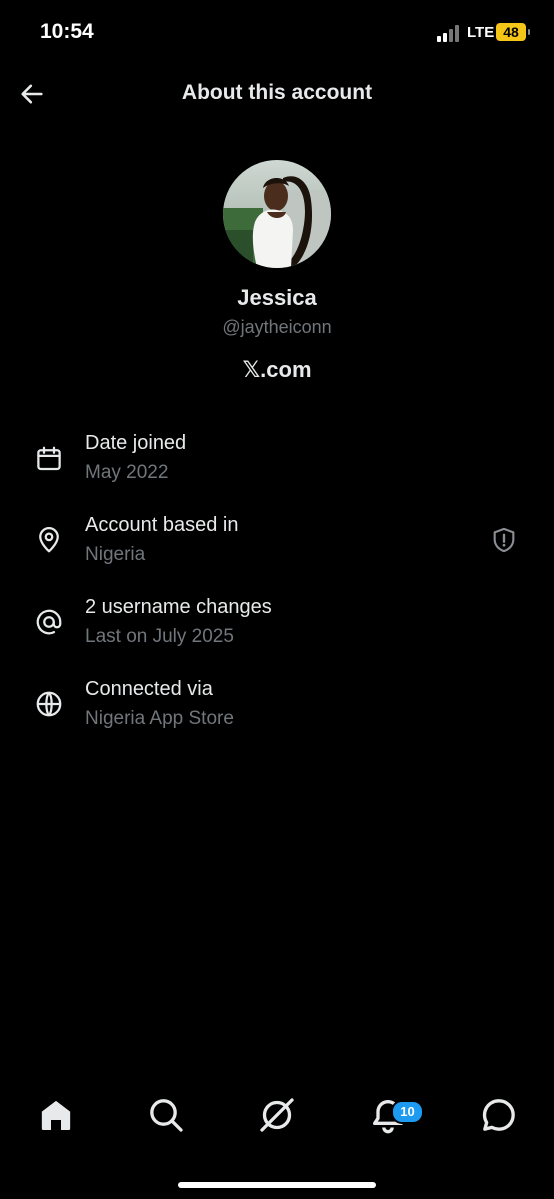 Image resolution: width=554 pixels, height=1199 pixels. I want to click on row-label: Connected via, so click(149, 689).